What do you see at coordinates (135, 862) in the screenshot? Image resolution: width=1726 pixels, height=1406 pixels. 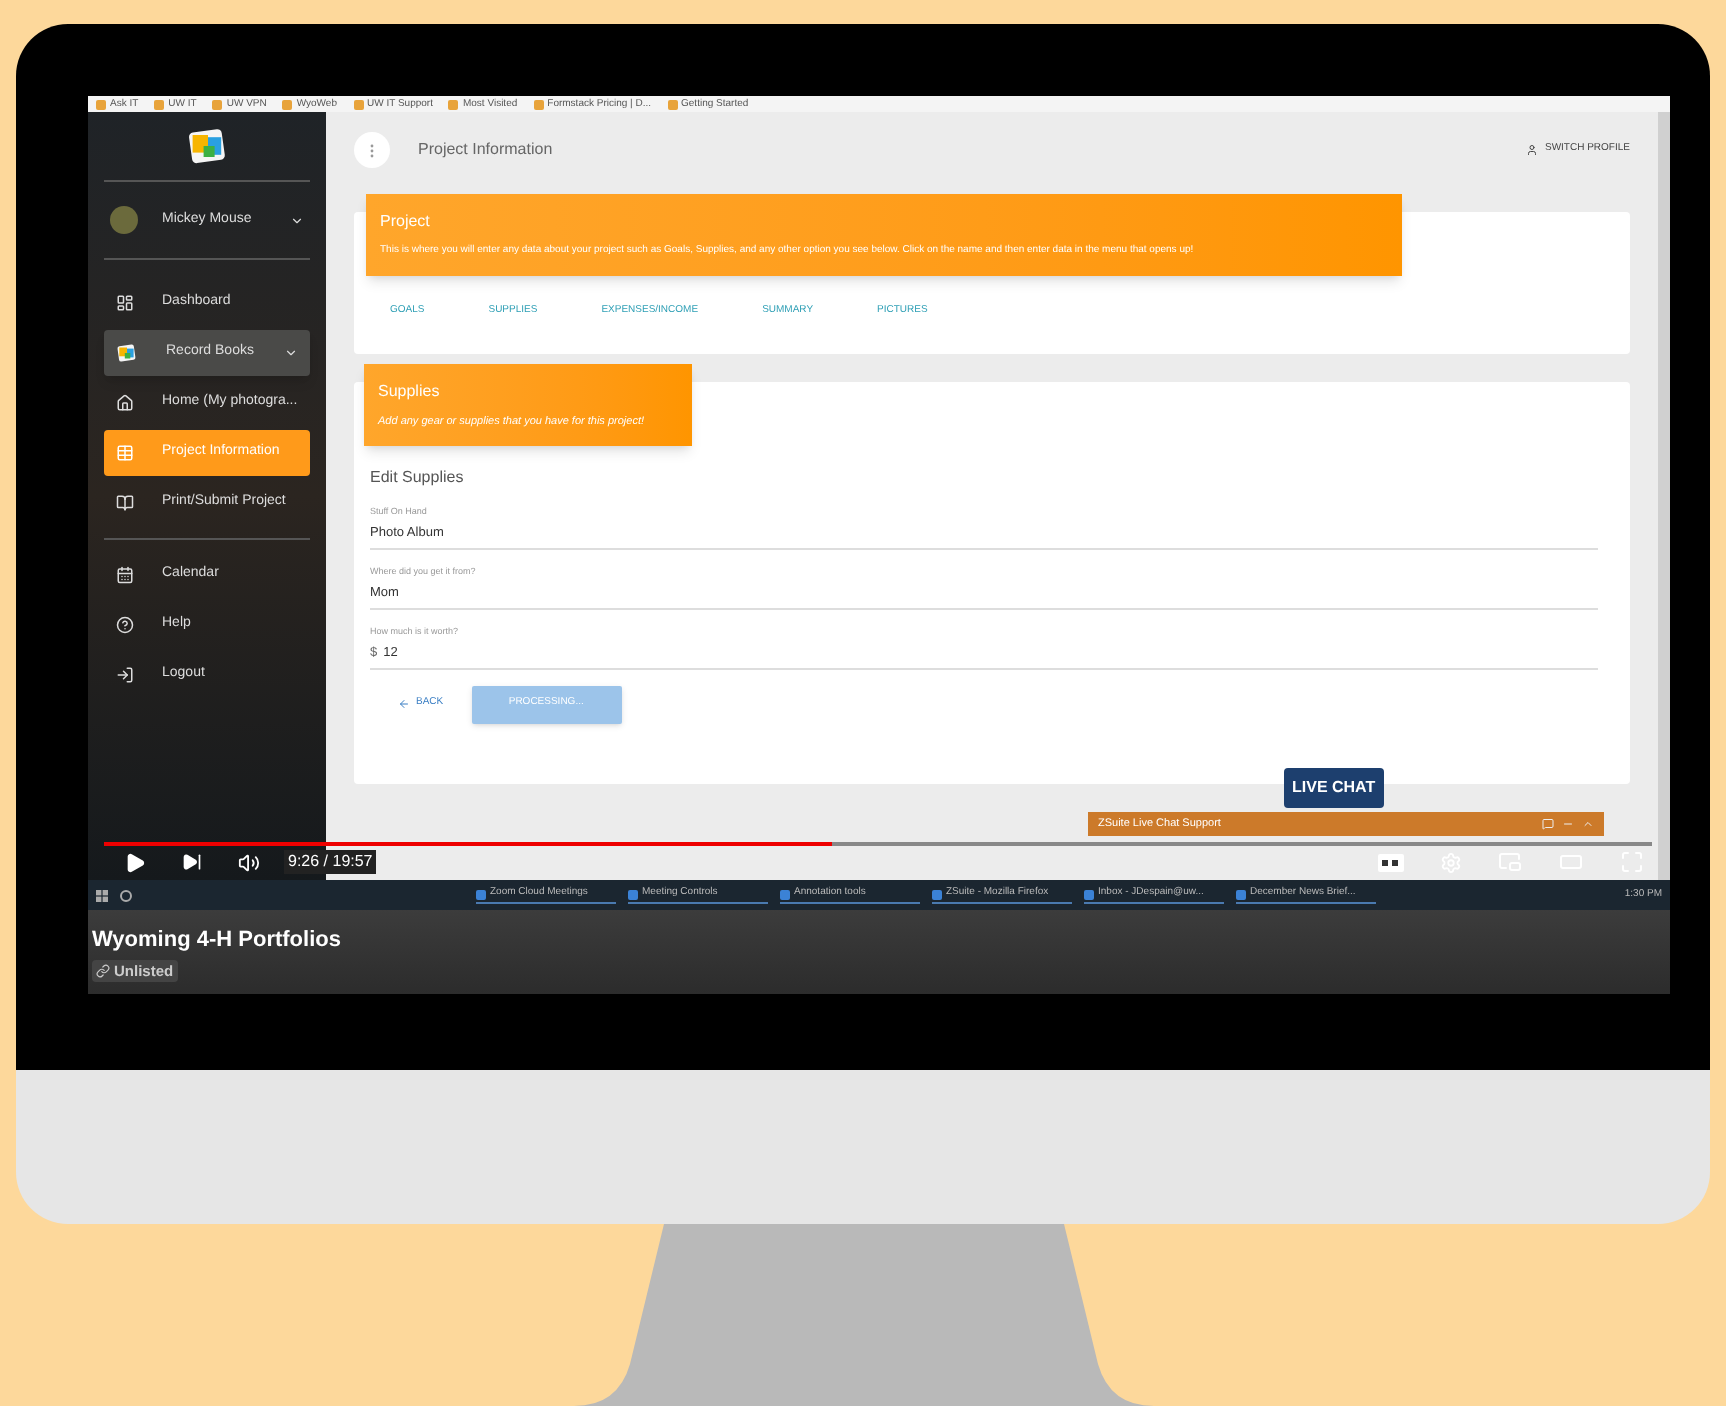 I see `play-icon` at bounding box center [135, 862].